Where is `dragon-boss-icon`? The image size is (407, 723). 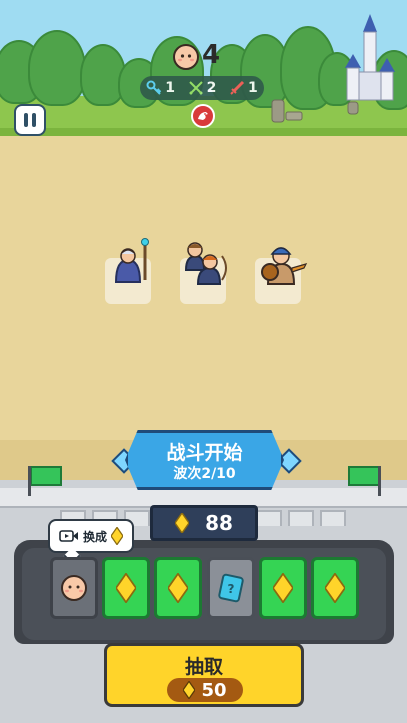 dragon-boss-icon is located at coordinates (203, 116).